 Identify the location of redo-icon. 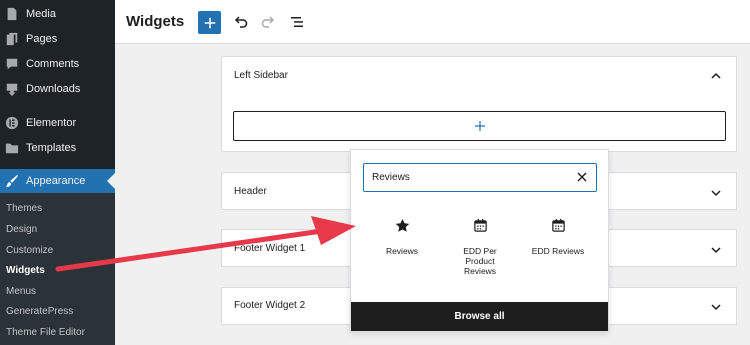
(268, 22).